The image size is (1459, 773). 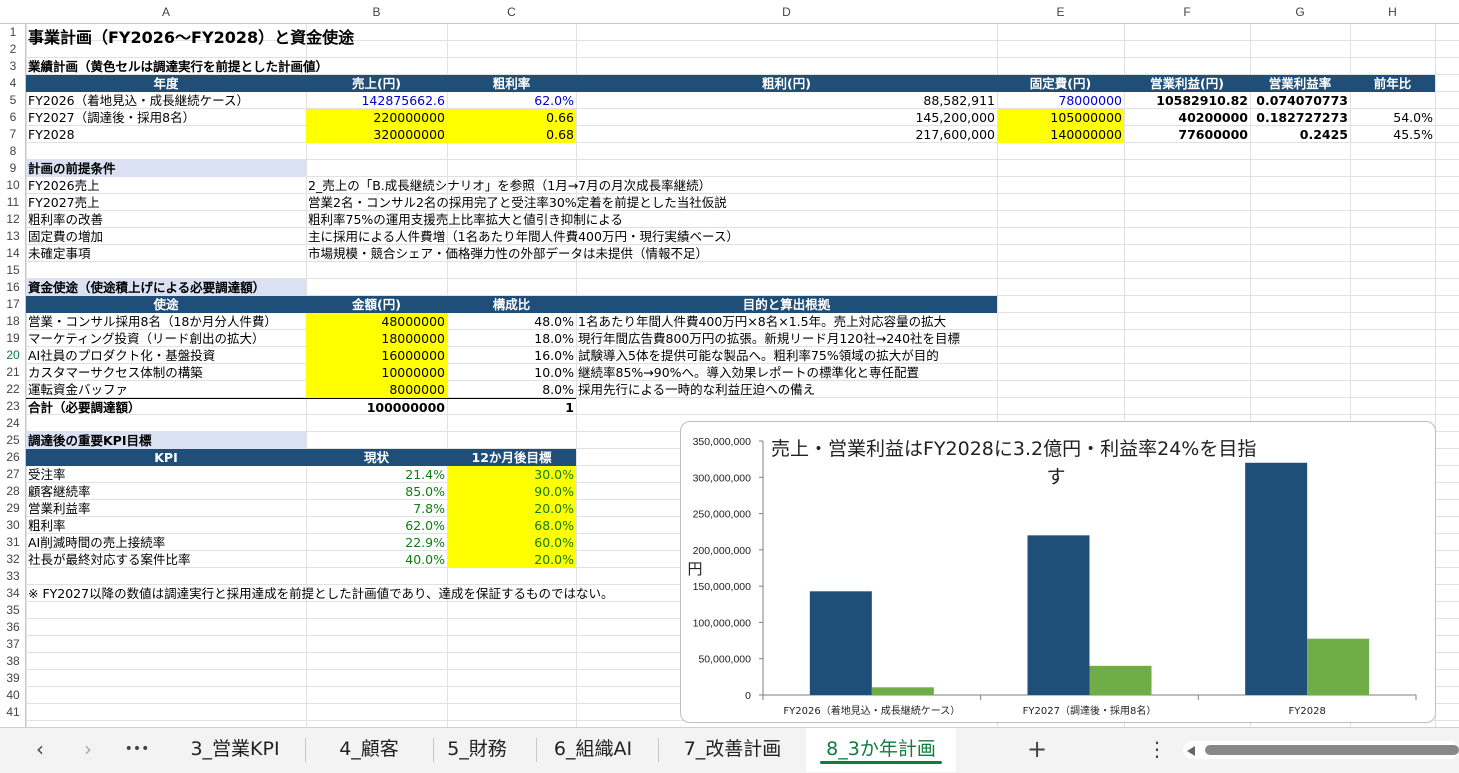 What do you see at coordinates (881, 750) in the screenshot?
I see `sheet-tab: 8_3か年計画` at bounding box center [881, 750].